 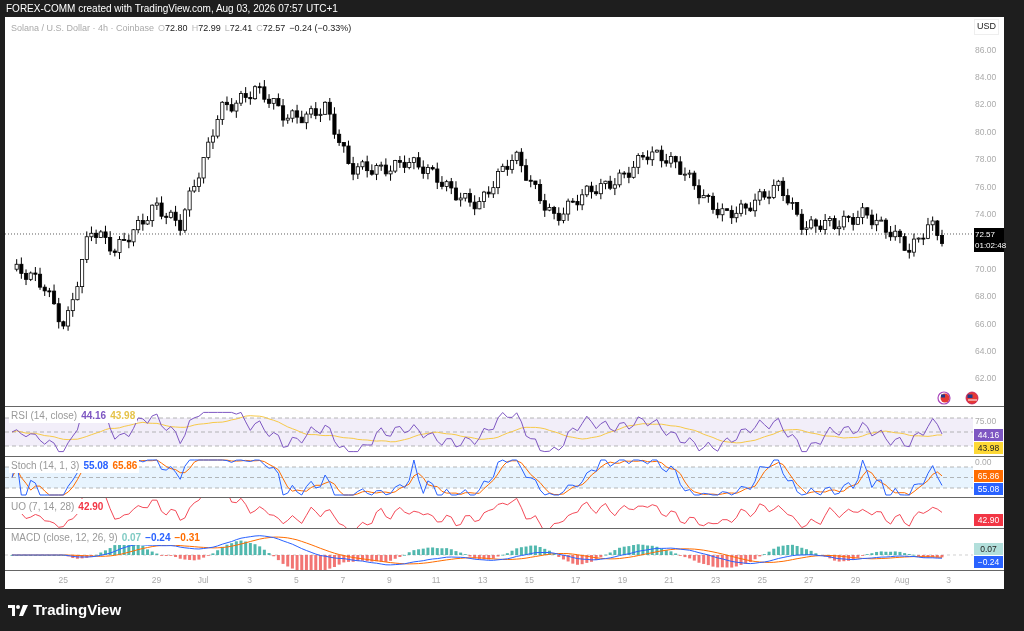 What do you see at coordinates (158, 538) in the screenshot?
I see `indicator-value: −0.24` at bounding box center [158, 538].